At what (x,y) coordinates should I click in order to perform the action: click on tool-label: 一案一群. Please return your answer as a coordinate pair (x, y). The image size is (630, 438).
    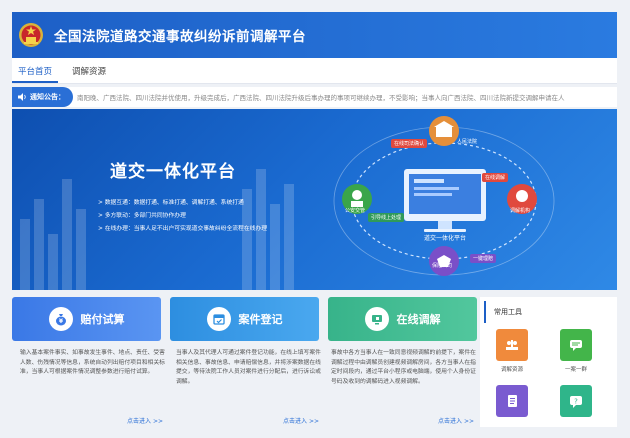
    Looking at the image, I should click on (575, 370).